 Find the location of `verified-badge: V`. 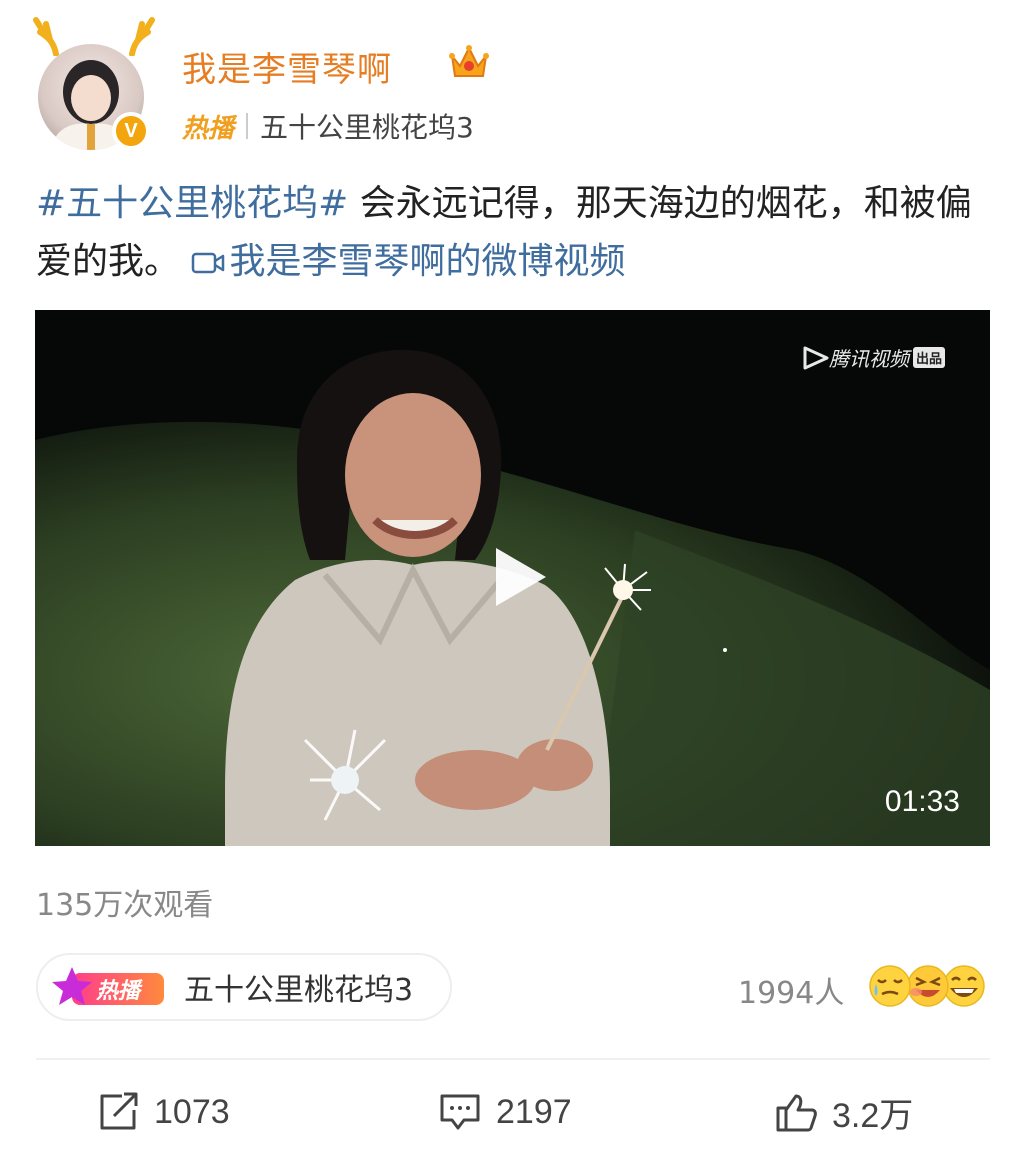

verified-badge: V is located at coordinates (131, 131).